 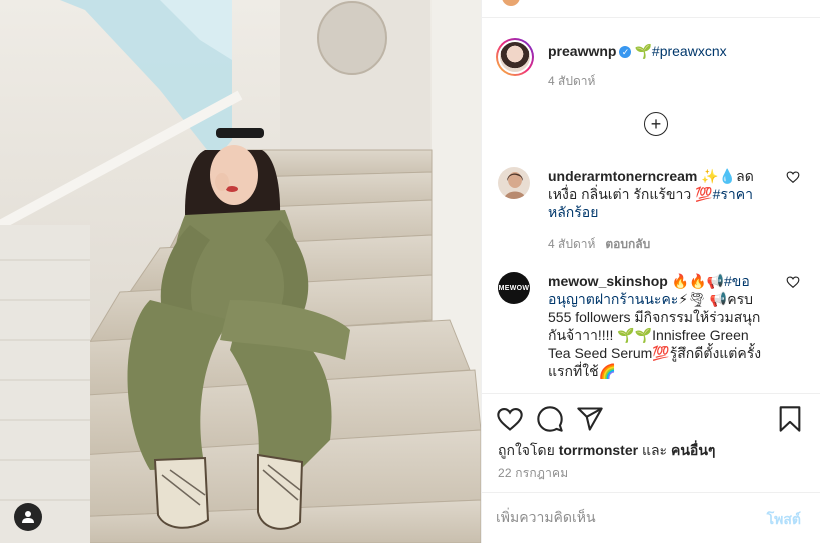 I want to click on liked-by-others: คนอื่นๆ, so click(x=693, y=450).